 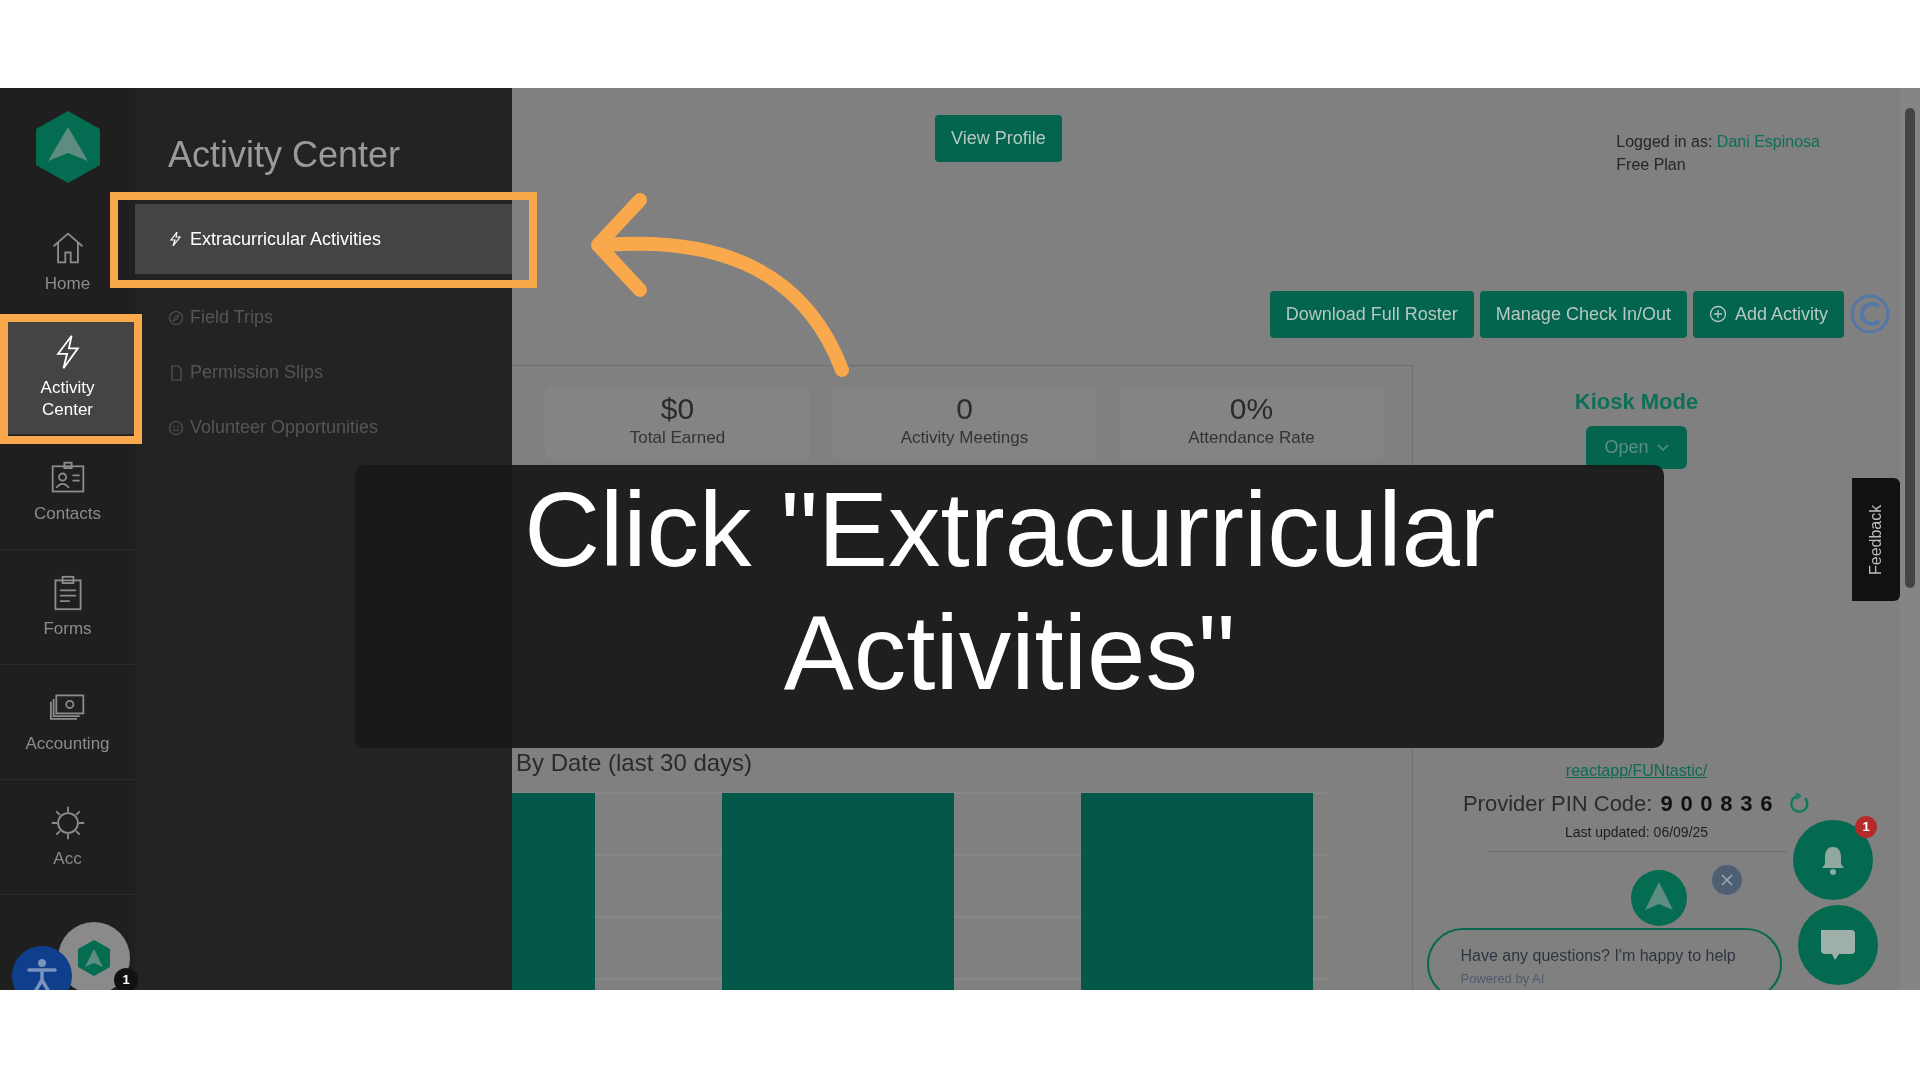 I want to click on close-button, so click(x=1726, y=880).